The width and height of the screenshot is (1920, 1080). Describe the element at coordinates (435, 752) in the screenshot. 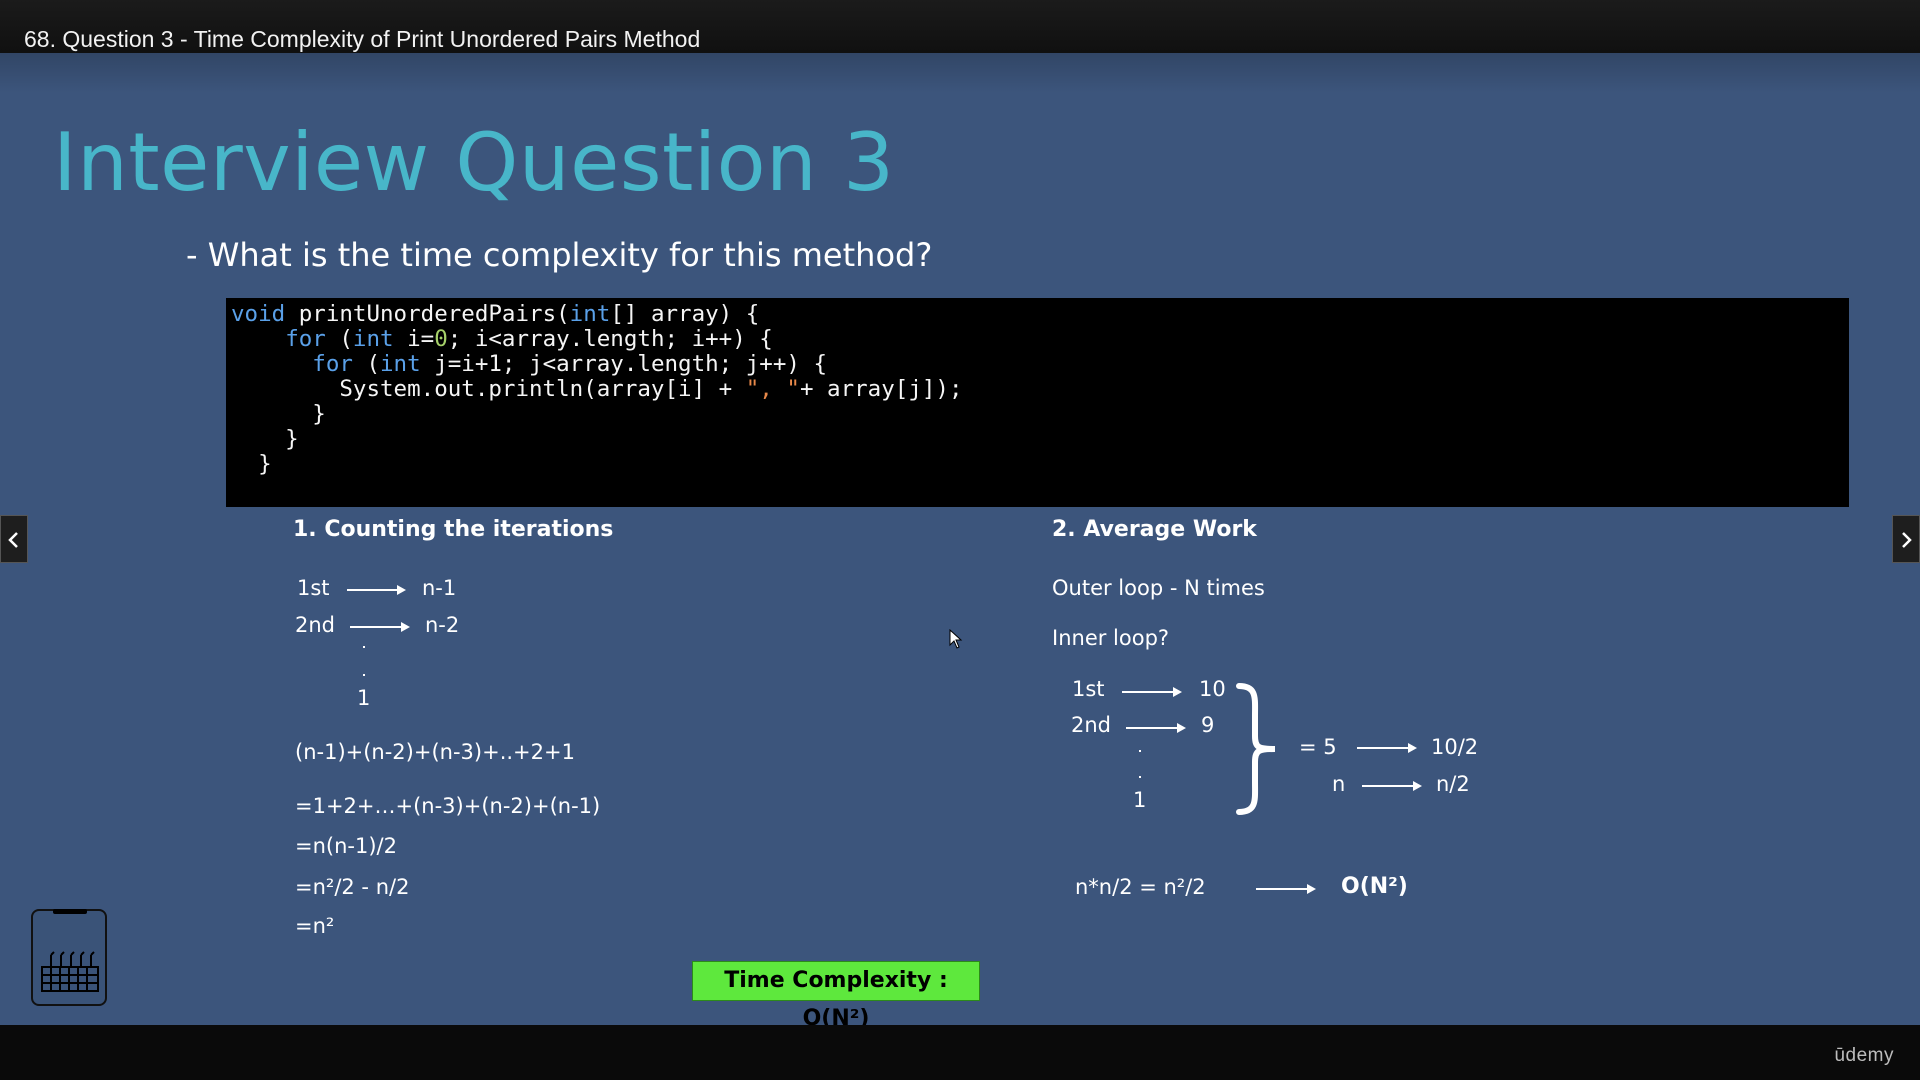

I see `equation-1: (n-1)+(n-2)+(n-3)+..+2+1` at that location.